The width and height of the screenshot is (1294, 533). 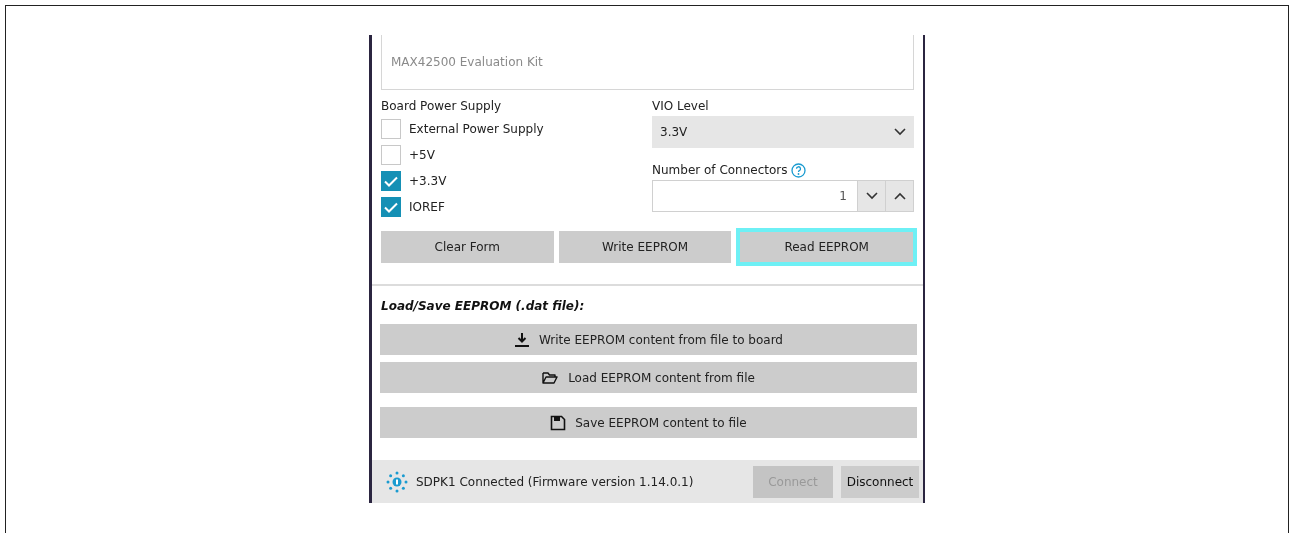 I want to click on eeprom-button: Read EEPROM, so click(x=826, y=247).